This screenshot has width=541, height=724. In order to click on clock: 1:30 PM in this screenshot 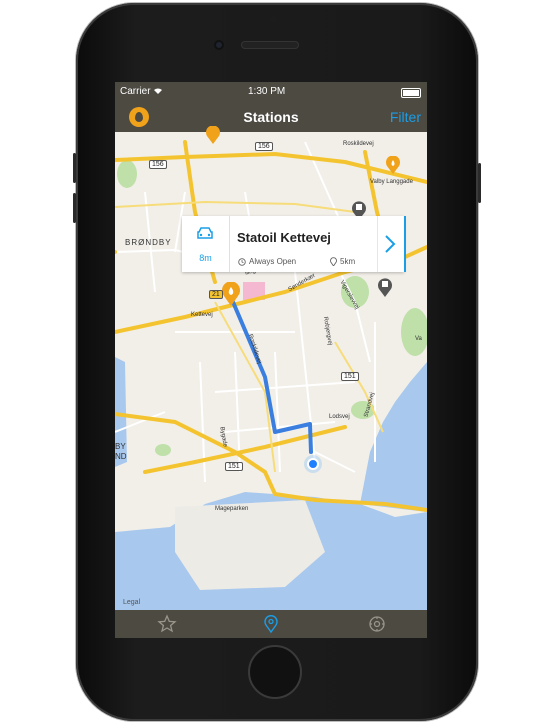, I will do `click(267, 91)`.